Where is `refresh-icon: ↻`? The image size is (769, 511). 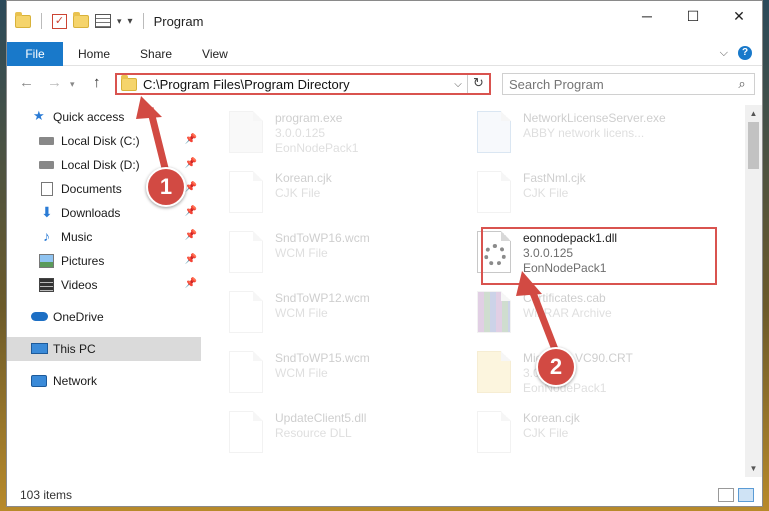
refresh-icon: ↻ is located at coordinates (478, 84).